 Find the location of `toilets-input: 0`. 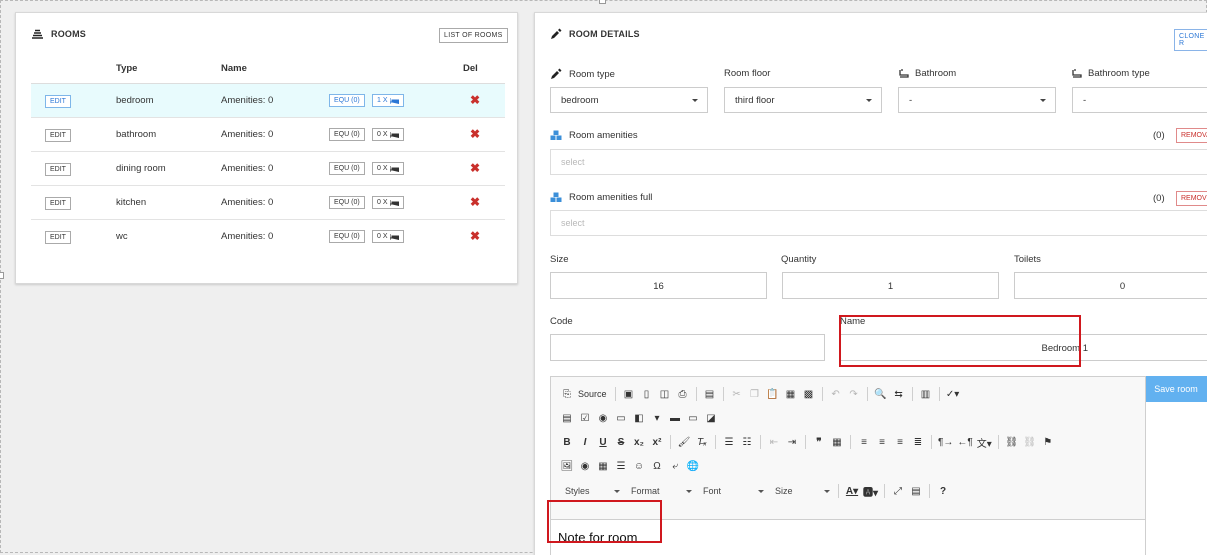

toilets-input: 0 is located at coordinates (1110, 285).